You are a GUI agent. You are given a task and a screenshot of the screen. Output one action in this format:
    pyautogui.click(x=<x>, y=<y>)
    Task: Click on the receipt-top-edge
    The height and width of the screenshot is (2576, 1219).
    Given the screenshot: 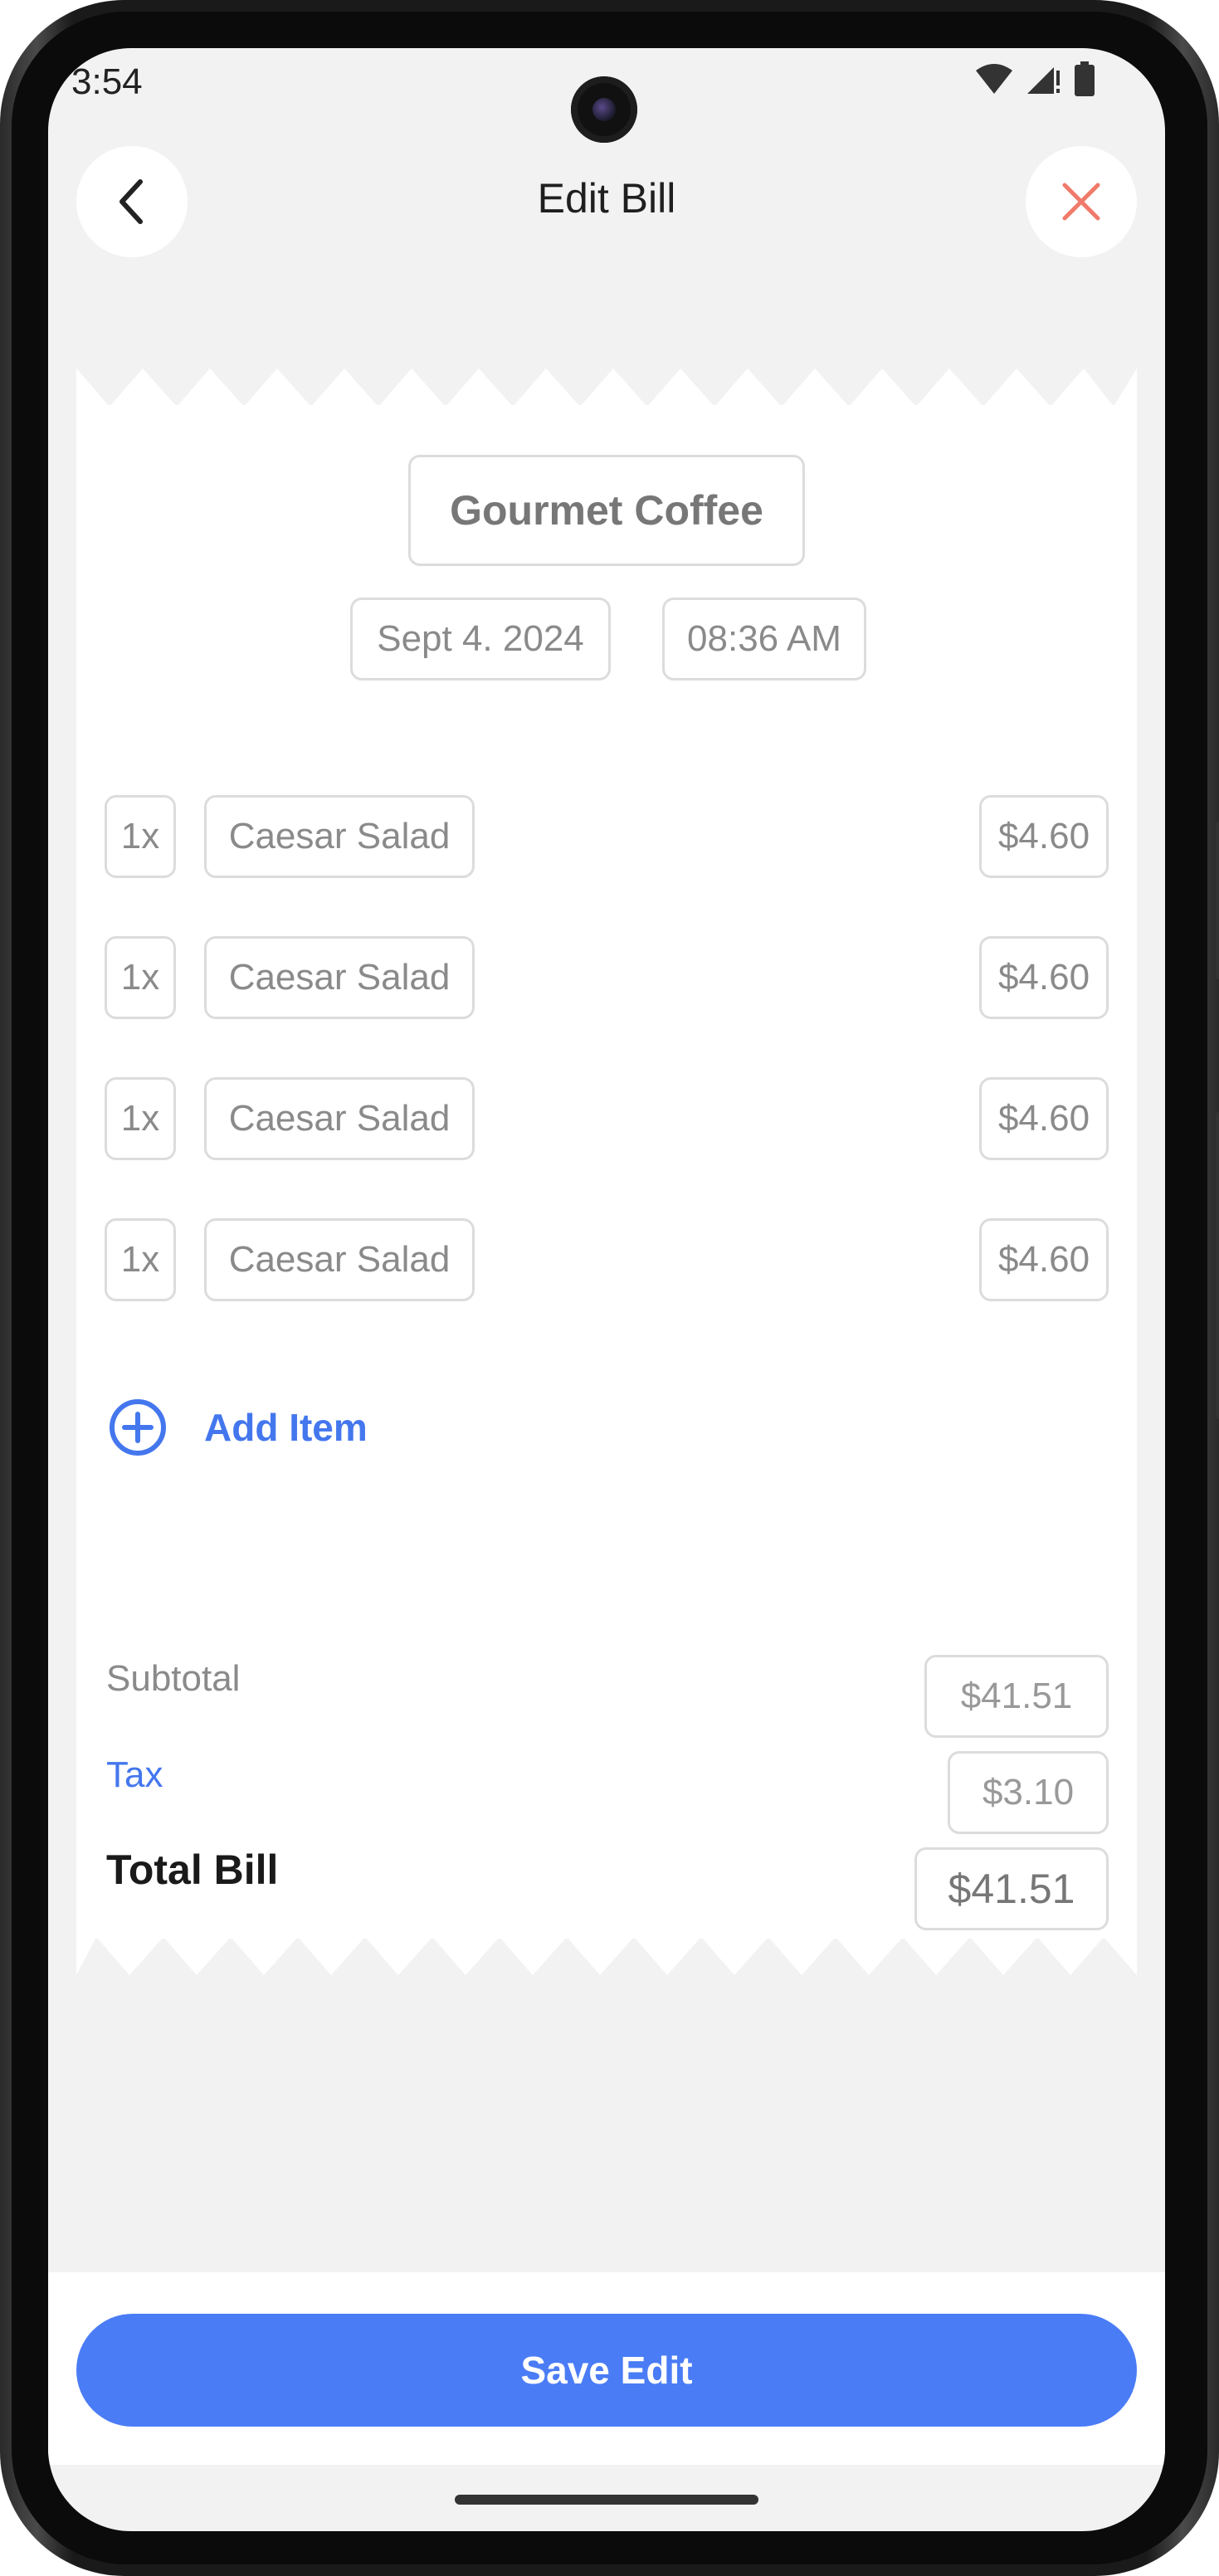 What is the action you would take?
    pyautogui.click(x=607, y=388)
    